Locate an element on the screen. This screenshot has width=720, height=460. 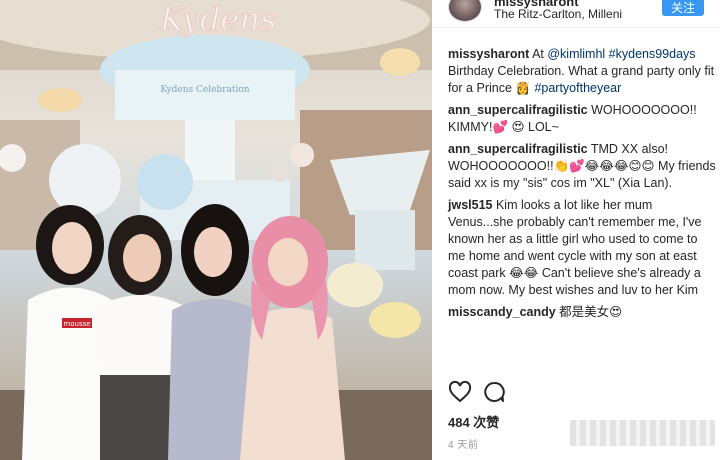
comment-username: jwsl515 is located at coordinates (470, 205).